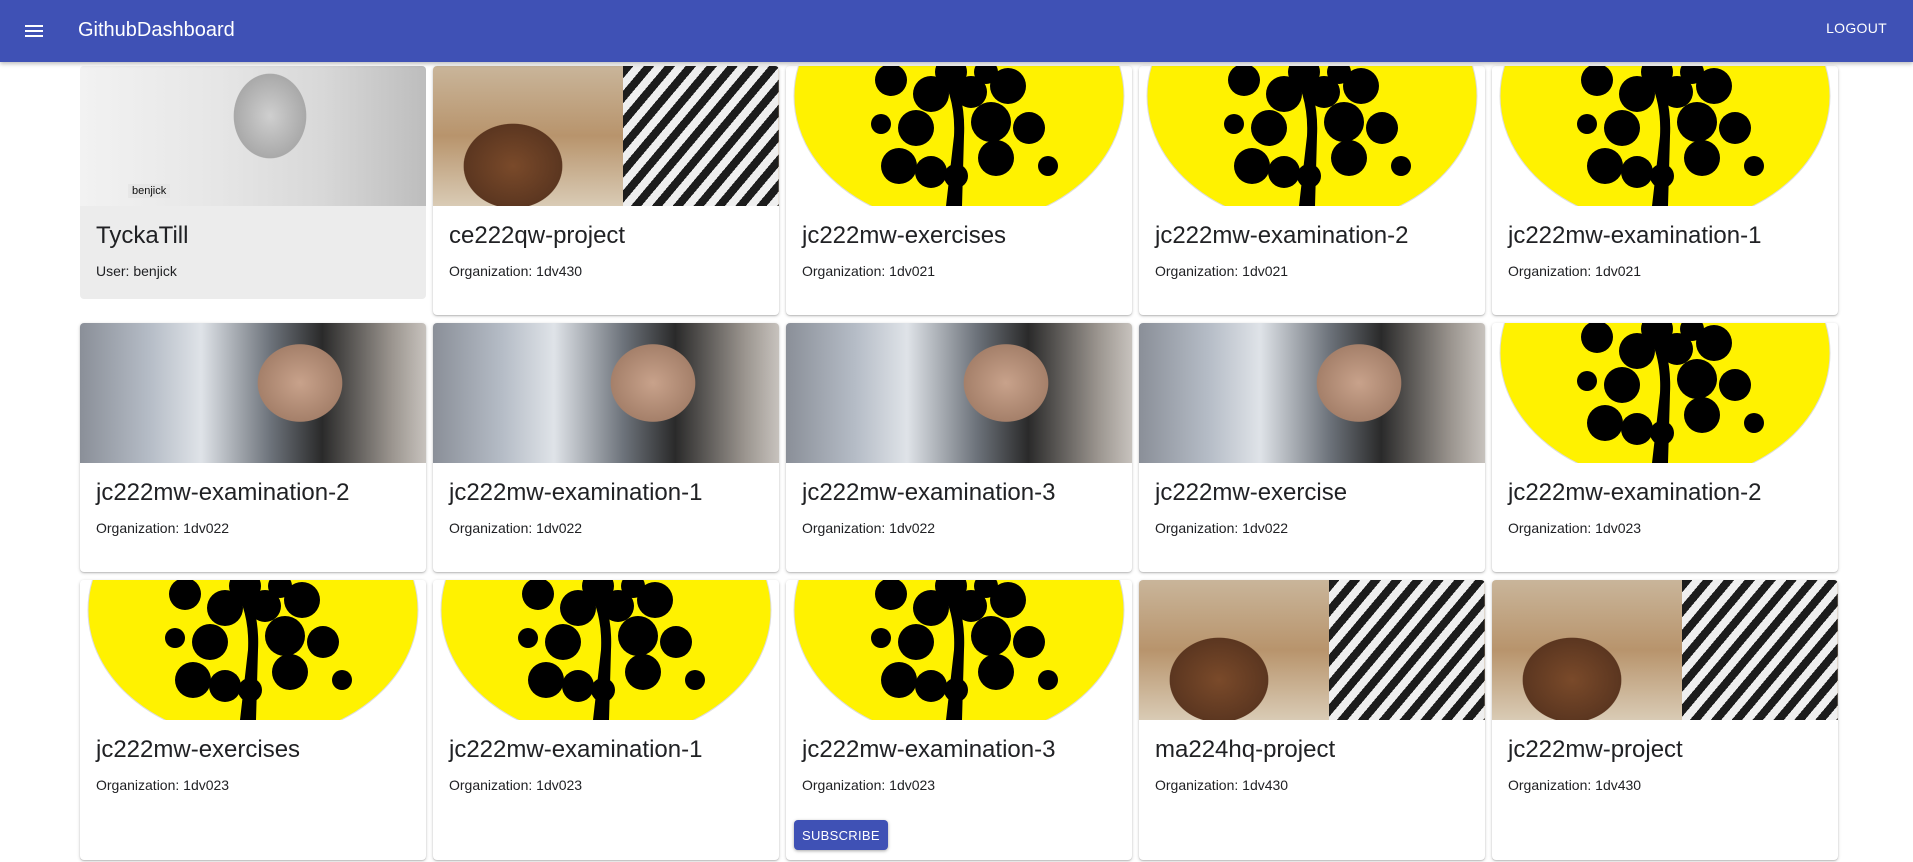  I want to click on repo-card: jc222mw-project Organization: 1dv430, so click(1665, 720).